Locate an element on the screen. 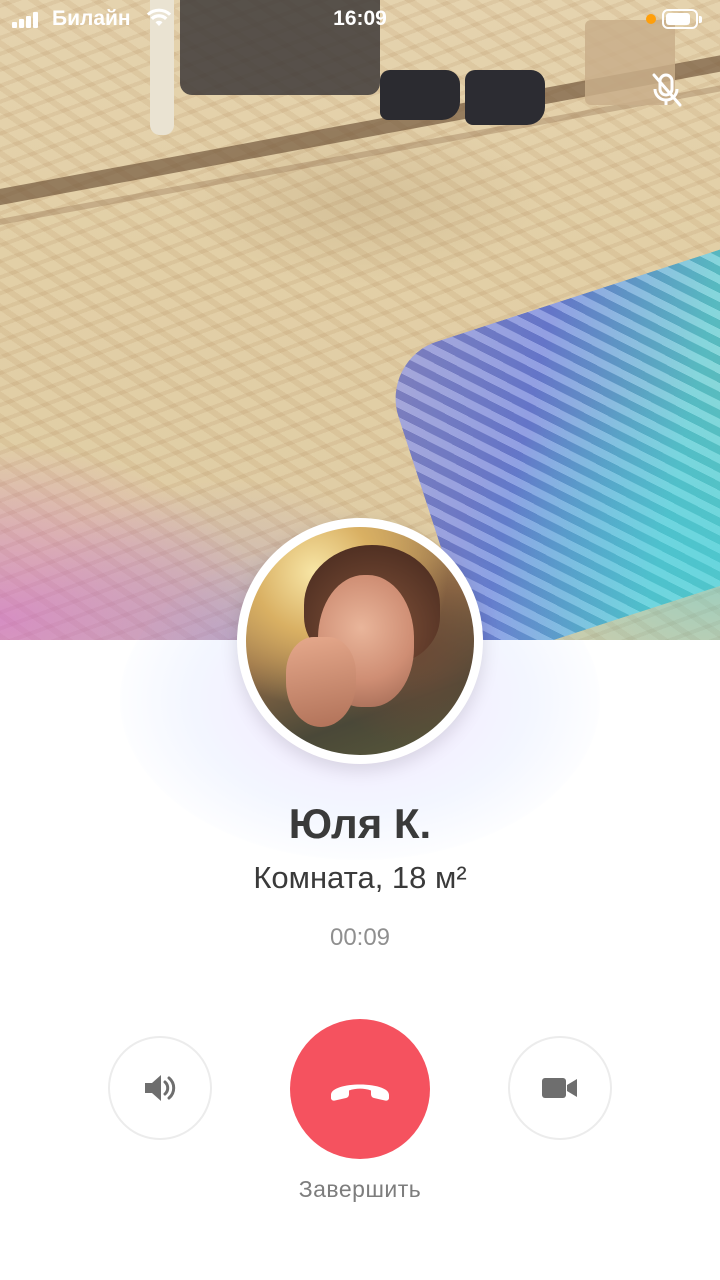 The height and width of the screenshot is (1280, 720). speaker-button is located at coordinates (160, 1088).